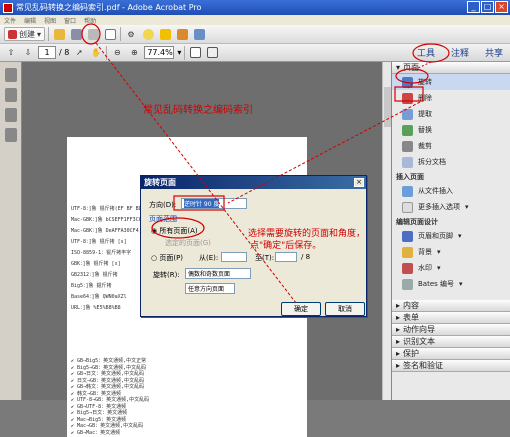 Image resolution: width=510 pixels, height=437 pixels. I want to click on from-page-input, so click(234, 257).